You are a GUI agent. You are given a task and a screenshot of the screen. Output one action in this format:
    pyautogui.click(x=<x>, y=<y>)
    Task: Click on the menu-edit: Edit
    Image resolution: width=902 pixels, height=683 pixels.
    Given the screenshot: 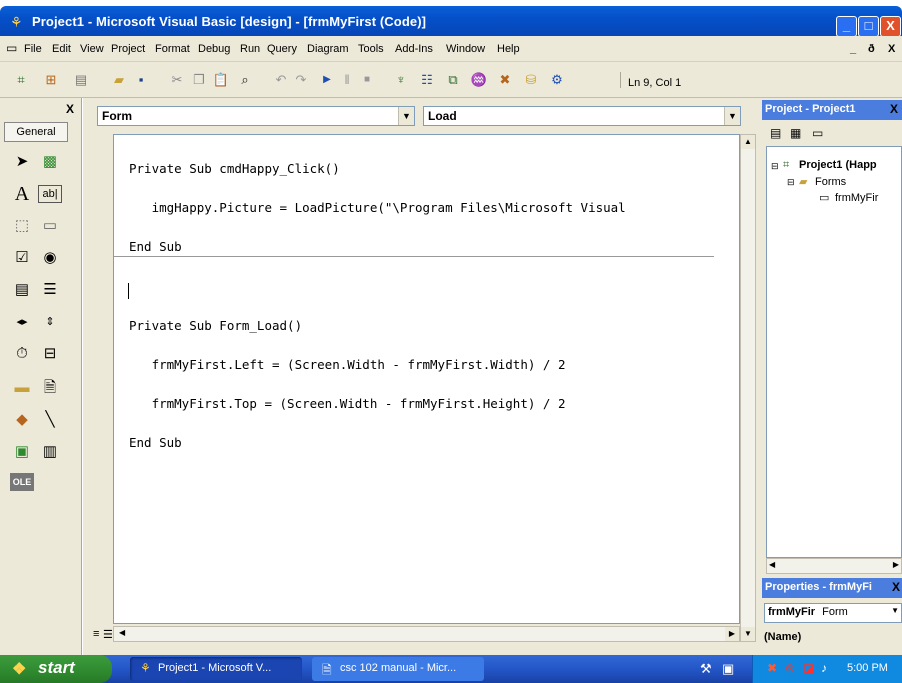 What is the action you would take?
    pyautogui.click(x=61, y=49)
    